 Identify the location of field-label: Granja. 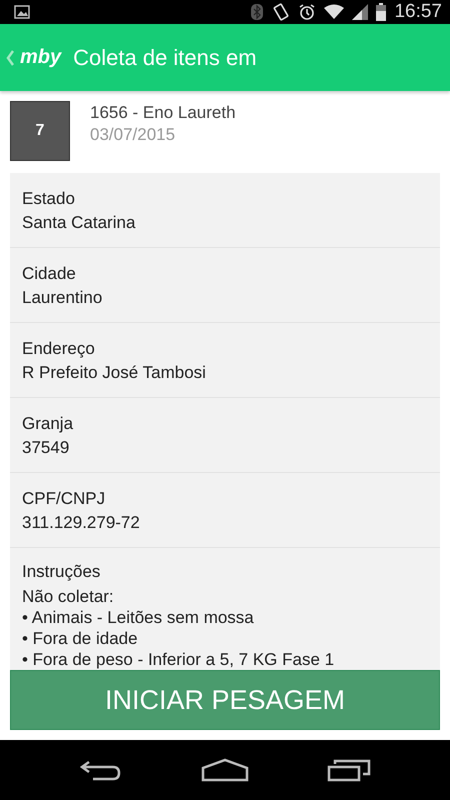
(48, 424).